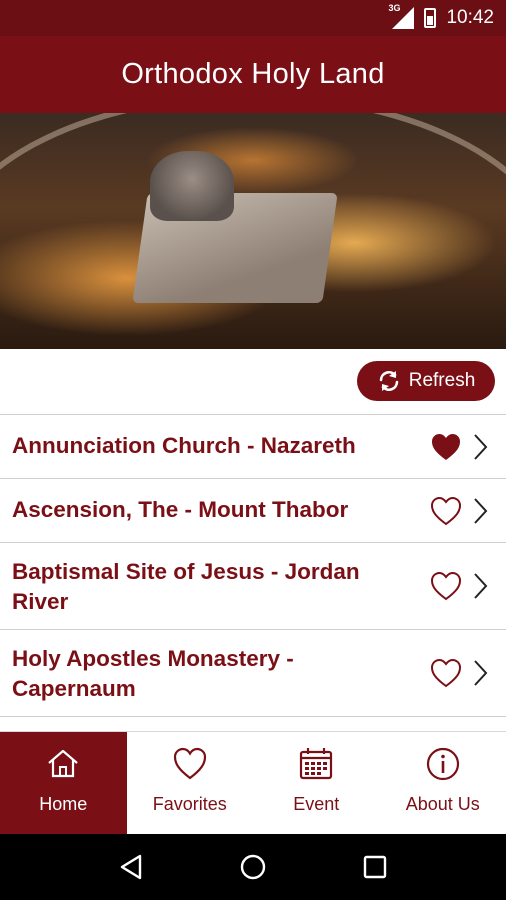 The height and width of the screenshot is (900, 506). What do you see at coordinates (442, 764) in the screenshot?
I see `info-icon` at bounding box center [442, 764].